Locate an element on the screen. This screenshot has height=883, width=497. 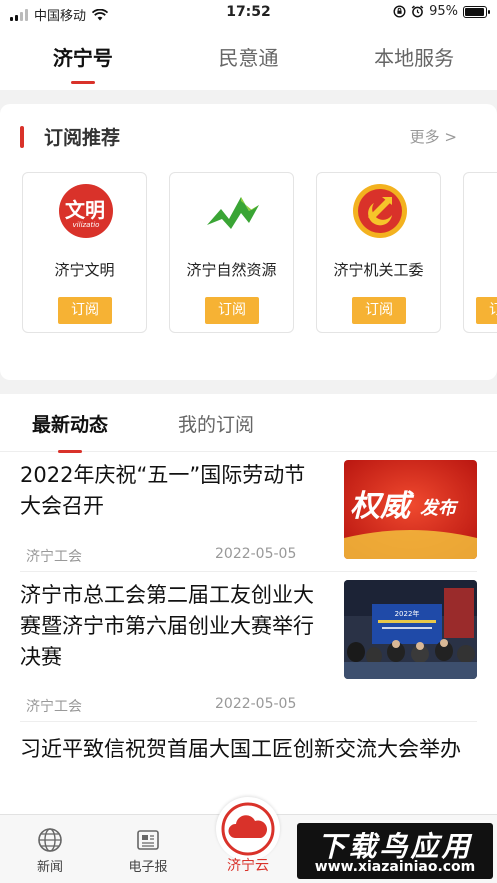
article-thumbnail: 权威 发布 is located at coordinates (410, 509).